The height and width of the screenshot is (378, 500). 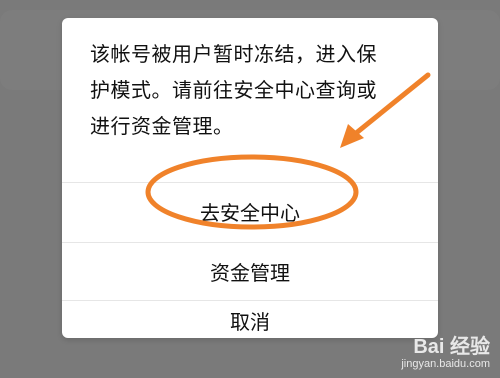 I want to click on fund-management-label: 资金管理, so click(x=250, y=272).